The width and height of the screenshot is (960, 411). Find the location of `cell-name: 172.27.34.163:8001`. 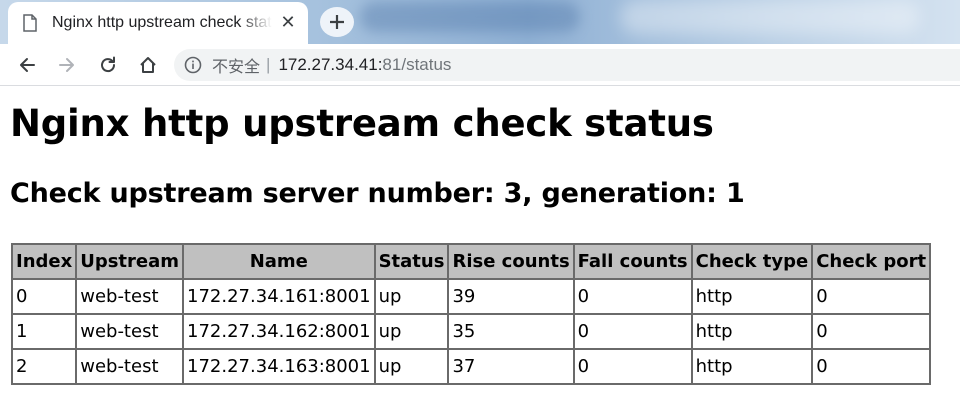

cell-name: 172.27.34.163:8001 is located at coordinates (279, 366).